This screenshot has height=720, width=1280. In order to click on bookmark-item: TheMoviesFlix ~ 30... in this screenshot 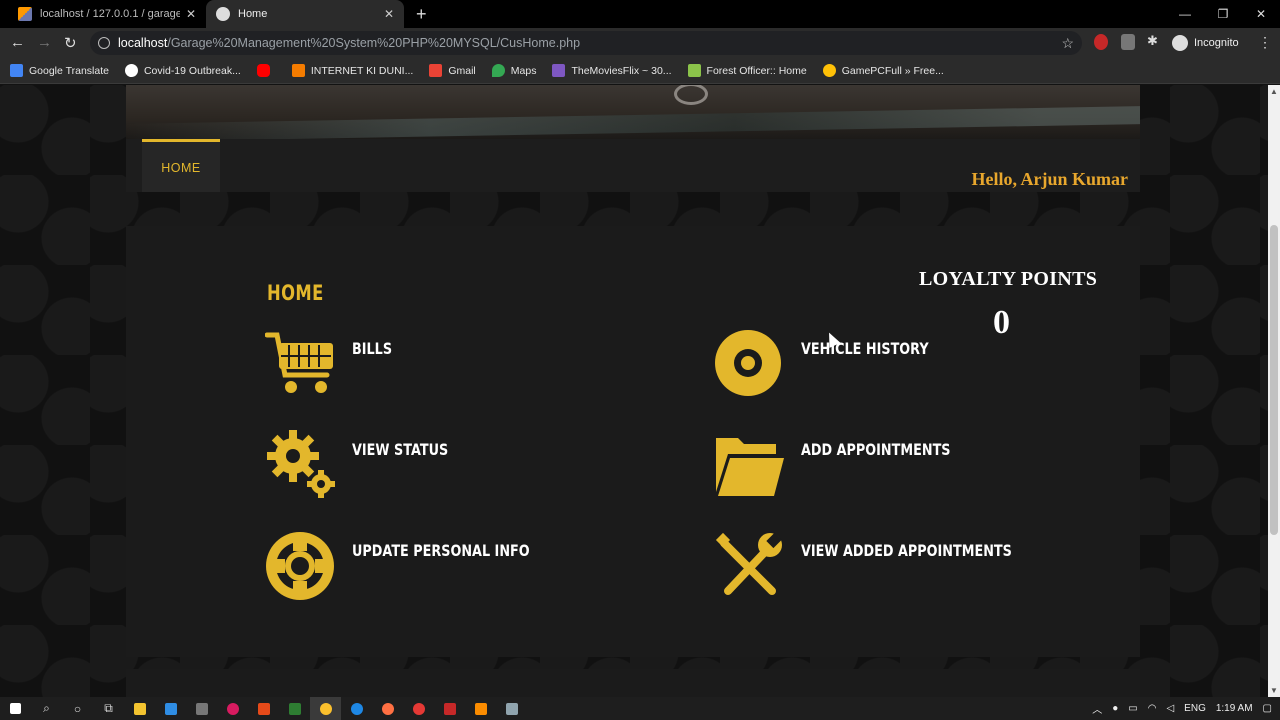, I will do `click(612, 70)`.